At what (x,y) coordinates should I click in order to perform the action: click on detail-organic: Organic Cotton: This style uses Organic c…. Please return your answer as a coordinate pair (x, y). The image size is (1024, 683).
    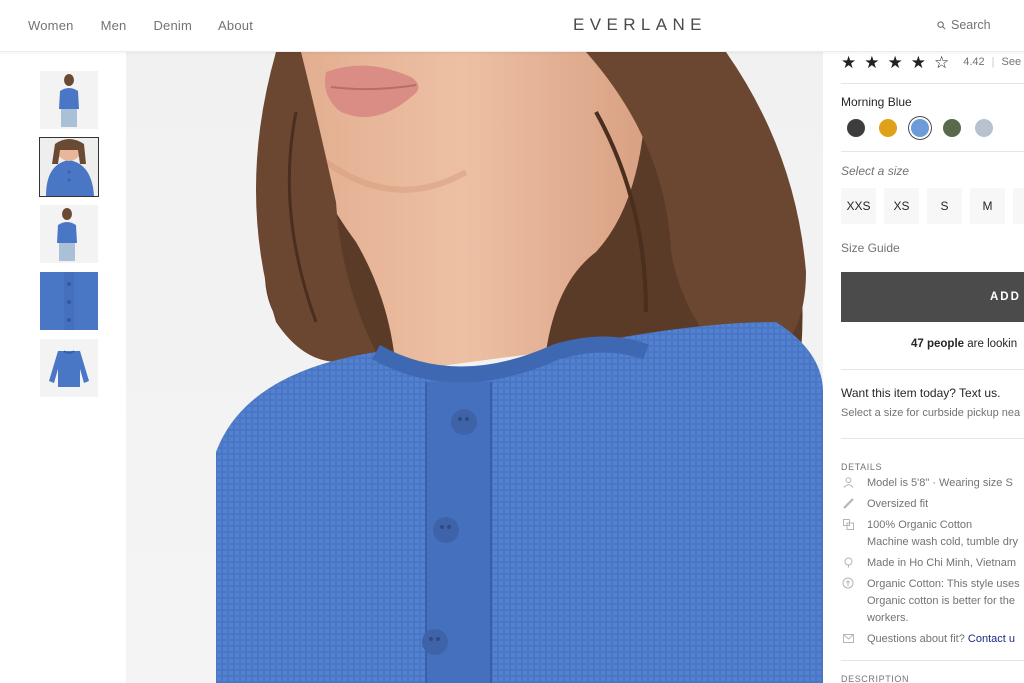
    Looking at the image, I should click on (930, 601).